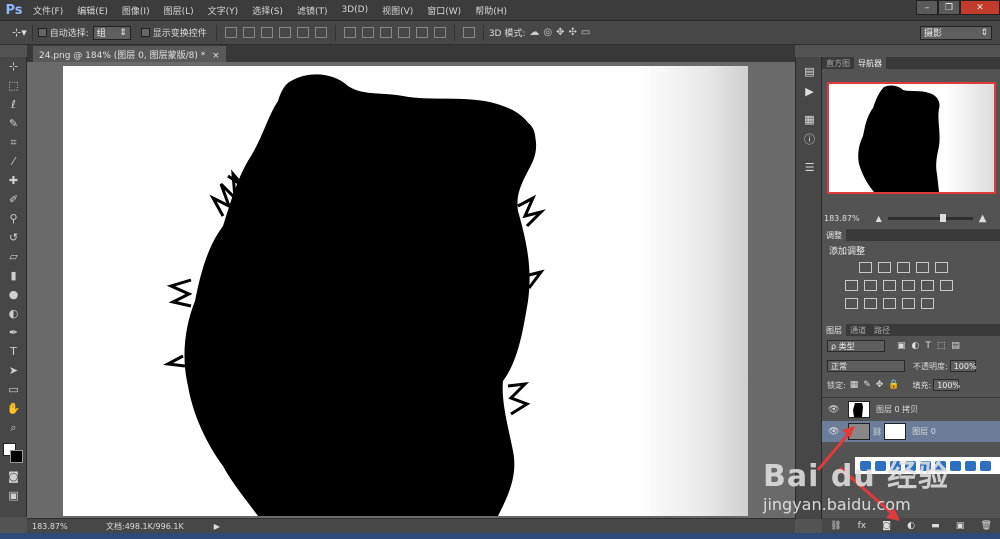 The image size is (1000, 539). What do you see at coordinates (312, 10) in the screenshot?
I see `menu-filter: 滤镜(T)` at bounding box center [312, 10].